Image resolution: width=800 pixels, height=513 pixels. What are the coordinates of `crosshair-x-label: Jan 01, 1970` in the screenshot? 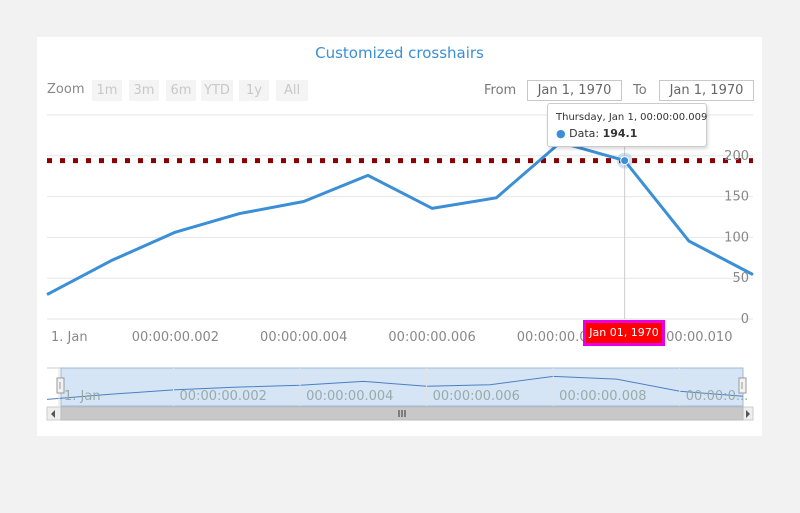 It's located at (624, 333).